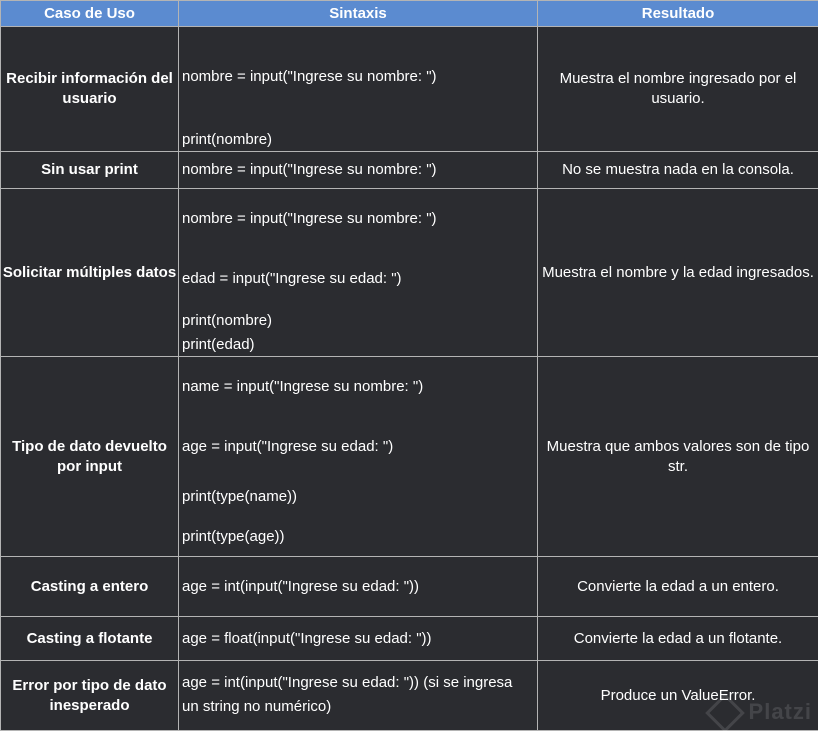 This screenshot has width=818, height=731. I want to click on case-cell: Error por tipo de dato inesperado, so click(89, 695).